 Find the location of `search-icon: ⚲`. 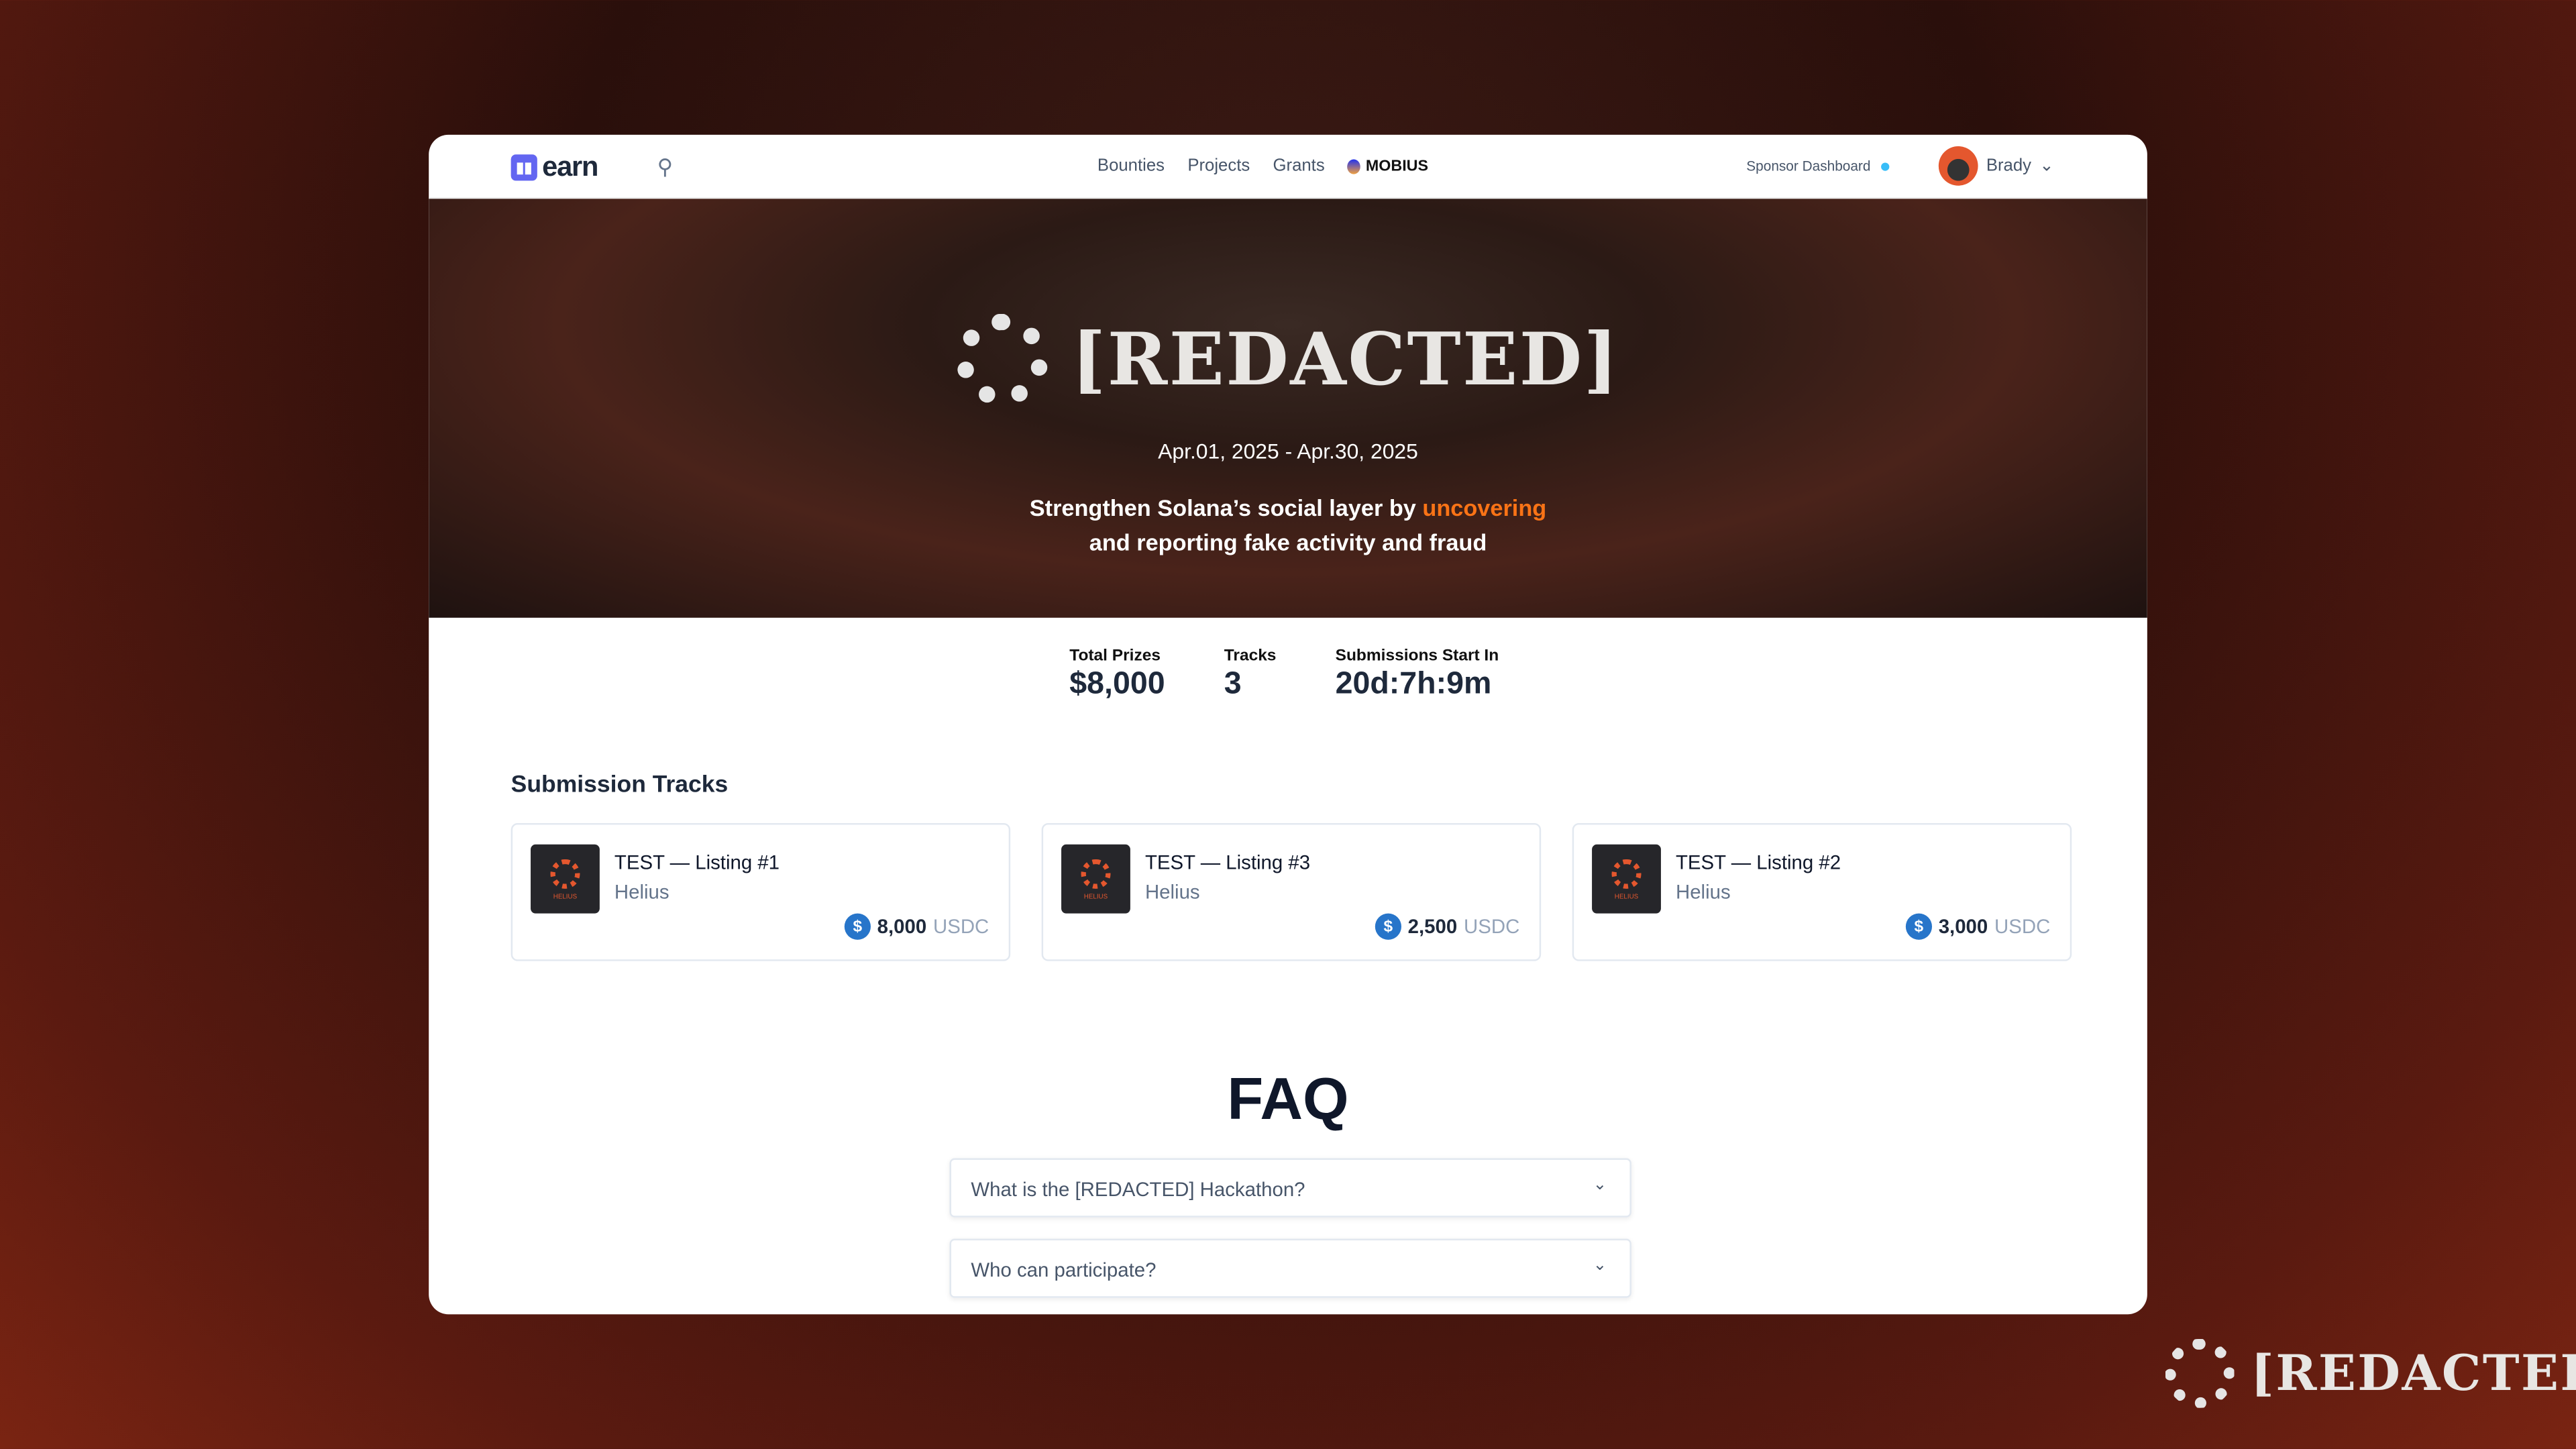

search-icon: ⚲ is located at coordinates (665, 167).